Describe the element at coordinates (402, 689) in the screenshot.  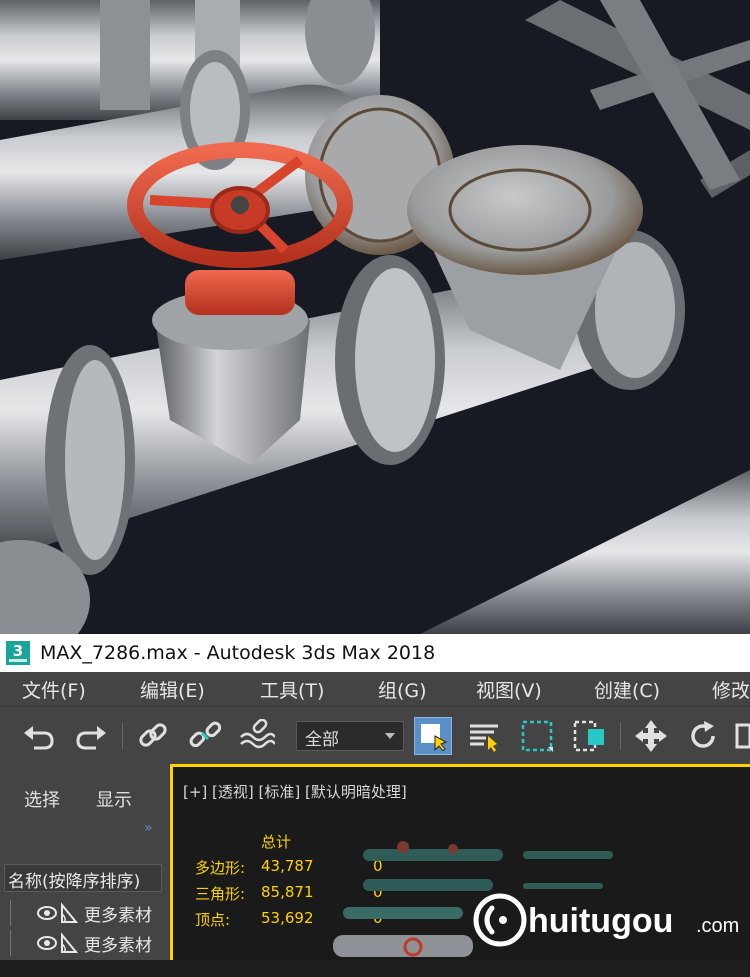
I see `menu-group: 组(G)` at that location.